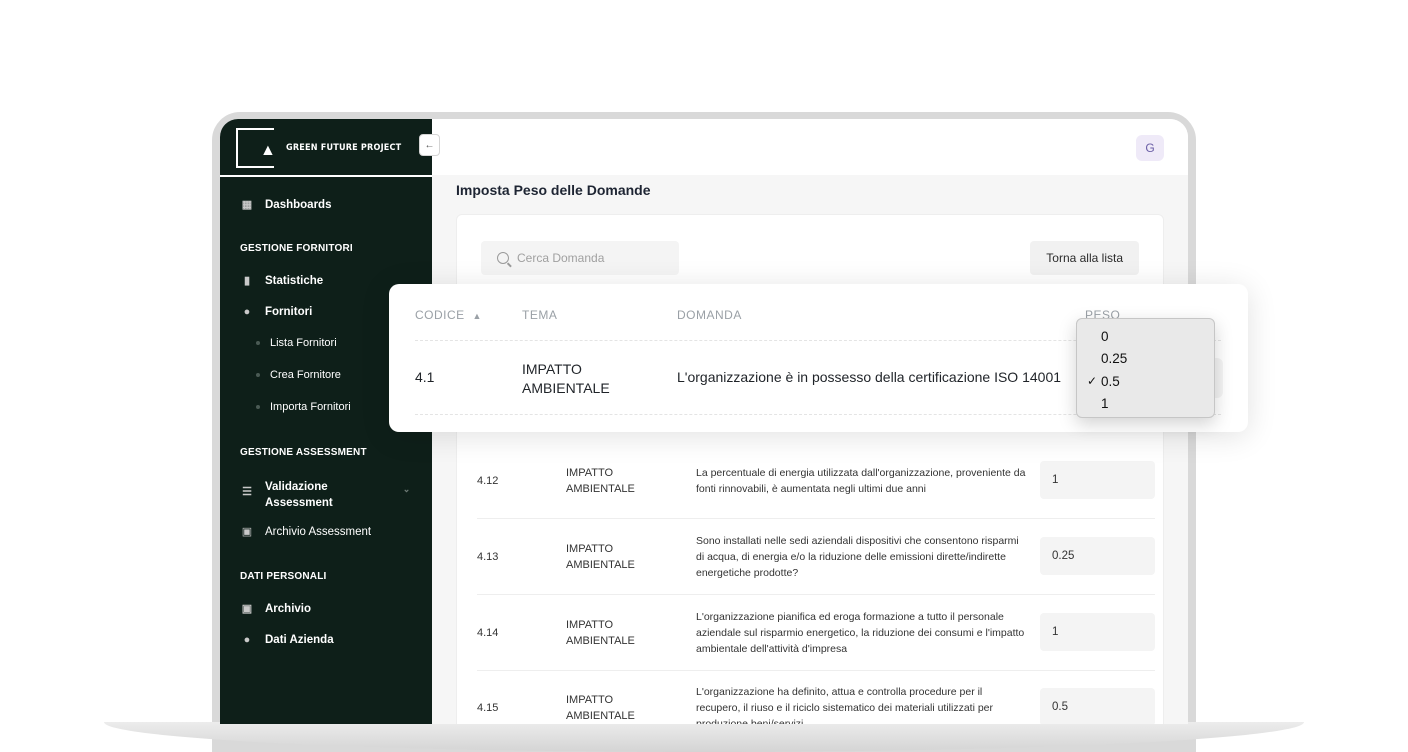 The height and width of the screenshot is (752, 1408). What do you see at coordinates (566, 388) in the screenshot?
I see `tema-line-2: AMBIENTALE` at bounding box center [566, 388].